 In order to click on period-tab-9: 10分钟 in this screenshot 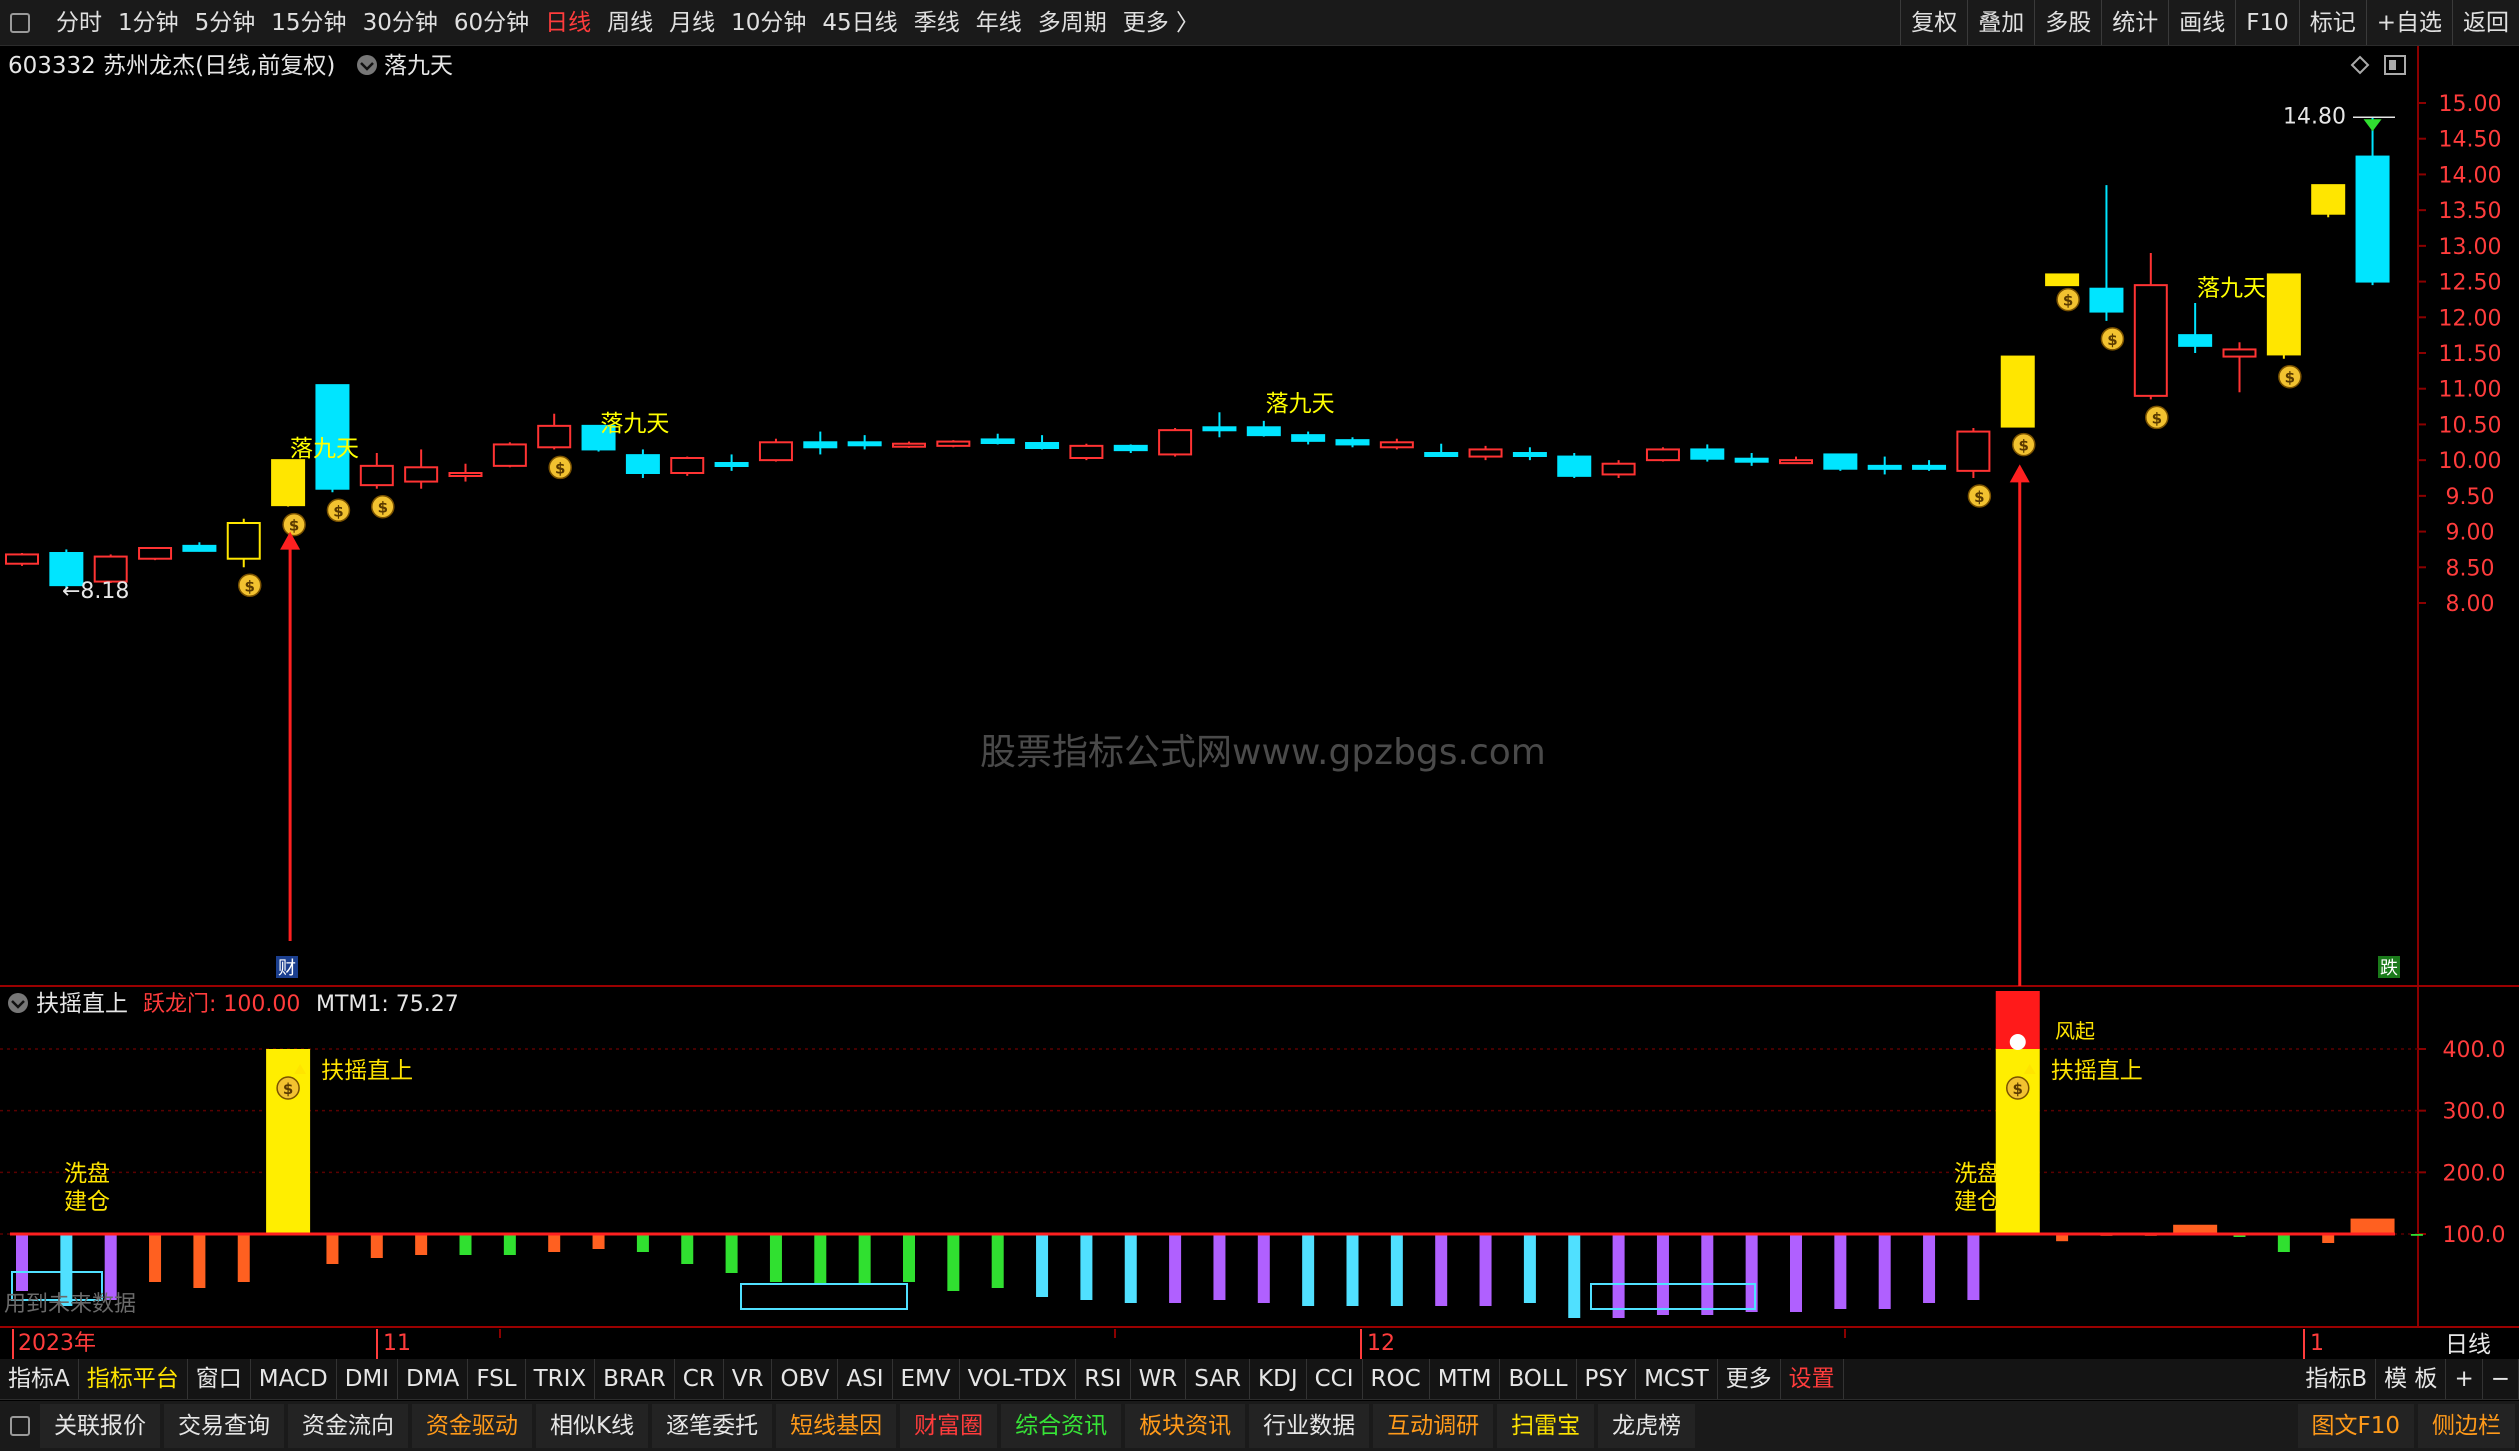, I will do `click(768, 22)`.